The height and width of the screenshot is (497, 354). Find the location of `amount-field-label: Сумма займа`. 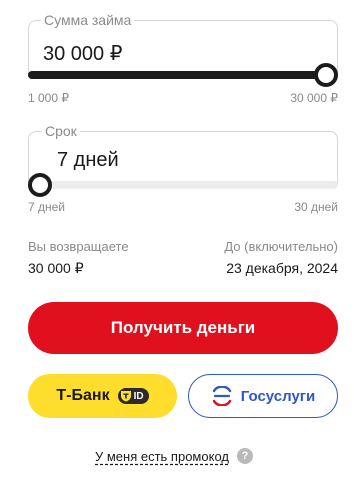

amount-field-label: Сумма займа is located at coordinates (88, 20).